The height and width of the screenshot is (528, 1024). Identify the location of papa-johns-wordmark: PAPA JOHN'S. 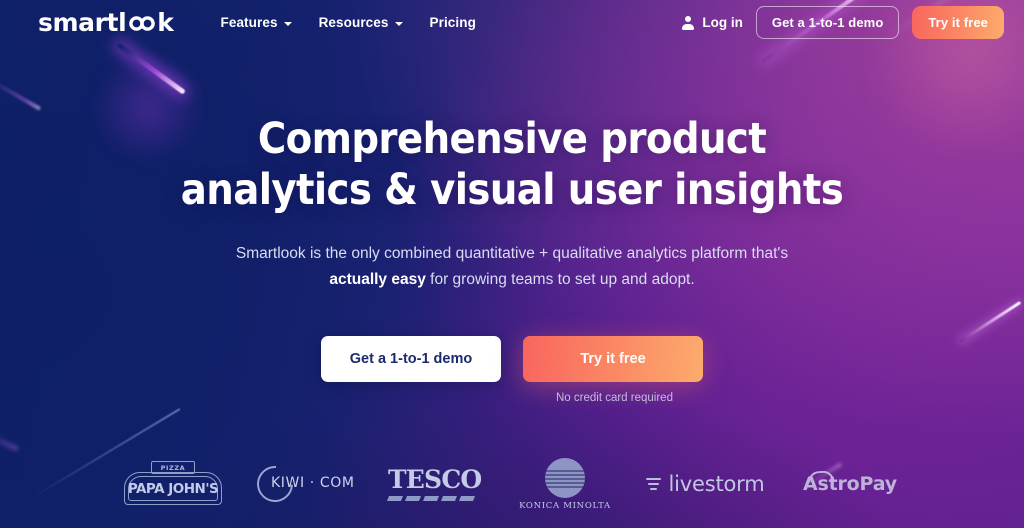
(173, 488).